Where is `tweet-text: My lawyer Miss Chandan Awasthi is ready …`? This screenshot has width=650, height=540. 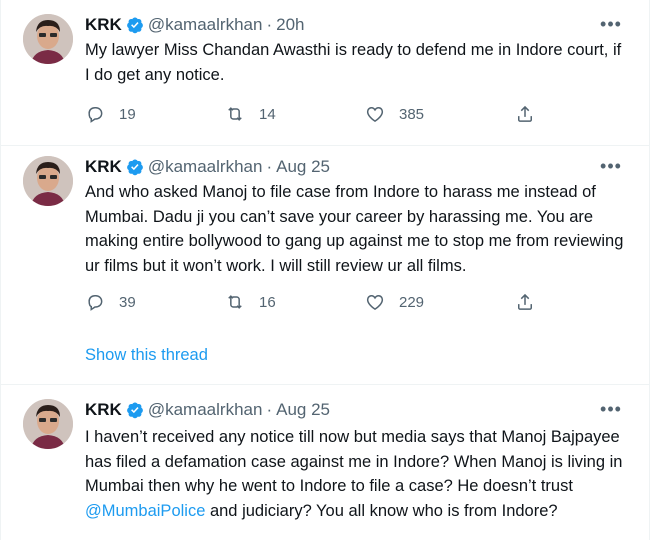 tweet-text: My lawyer Miss Chandan Awasthi is ready … is located at coordinates (353, 62).